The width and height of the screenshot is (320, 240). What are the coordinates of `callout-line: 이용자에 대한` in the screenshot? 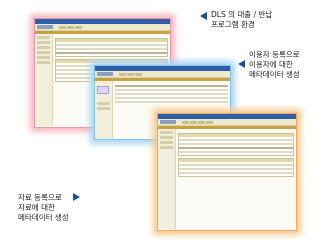 It's located at (271, 64).